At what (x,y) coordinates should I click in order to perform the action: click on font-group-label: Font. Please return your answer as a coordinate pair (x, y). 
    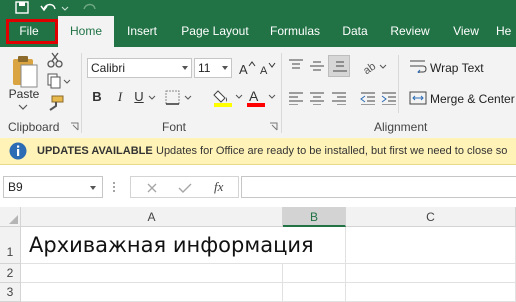
    Looking at the image, I should click on (174, 127).